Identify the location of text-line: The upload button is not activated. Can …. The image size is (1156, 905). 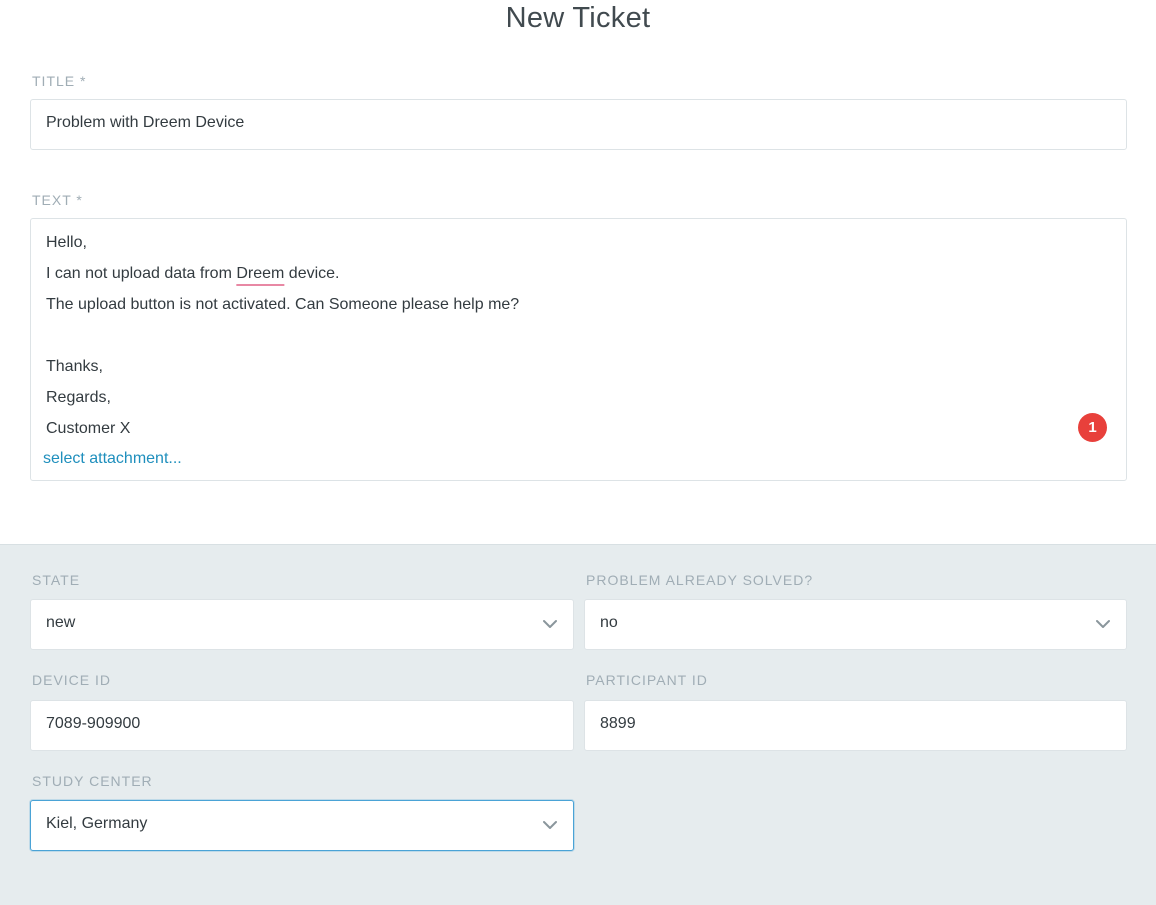
(283, 304).